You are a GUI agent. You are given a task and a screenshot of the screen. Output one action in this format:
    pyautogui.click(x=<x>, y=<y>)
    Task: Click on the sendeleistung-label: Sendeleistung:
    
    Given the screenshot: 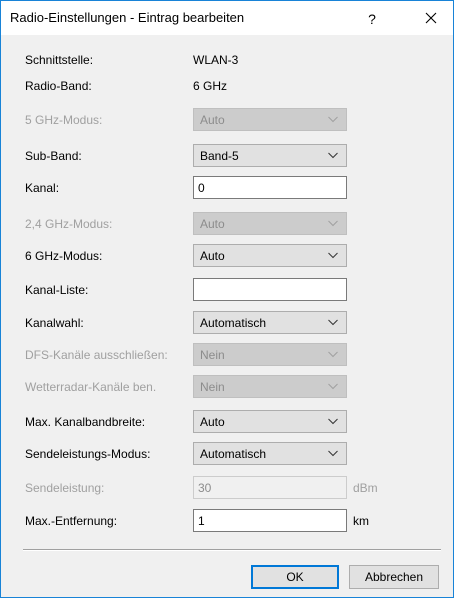 What is the action you would take?
    pyautogui.click(x=65, y=488)
    